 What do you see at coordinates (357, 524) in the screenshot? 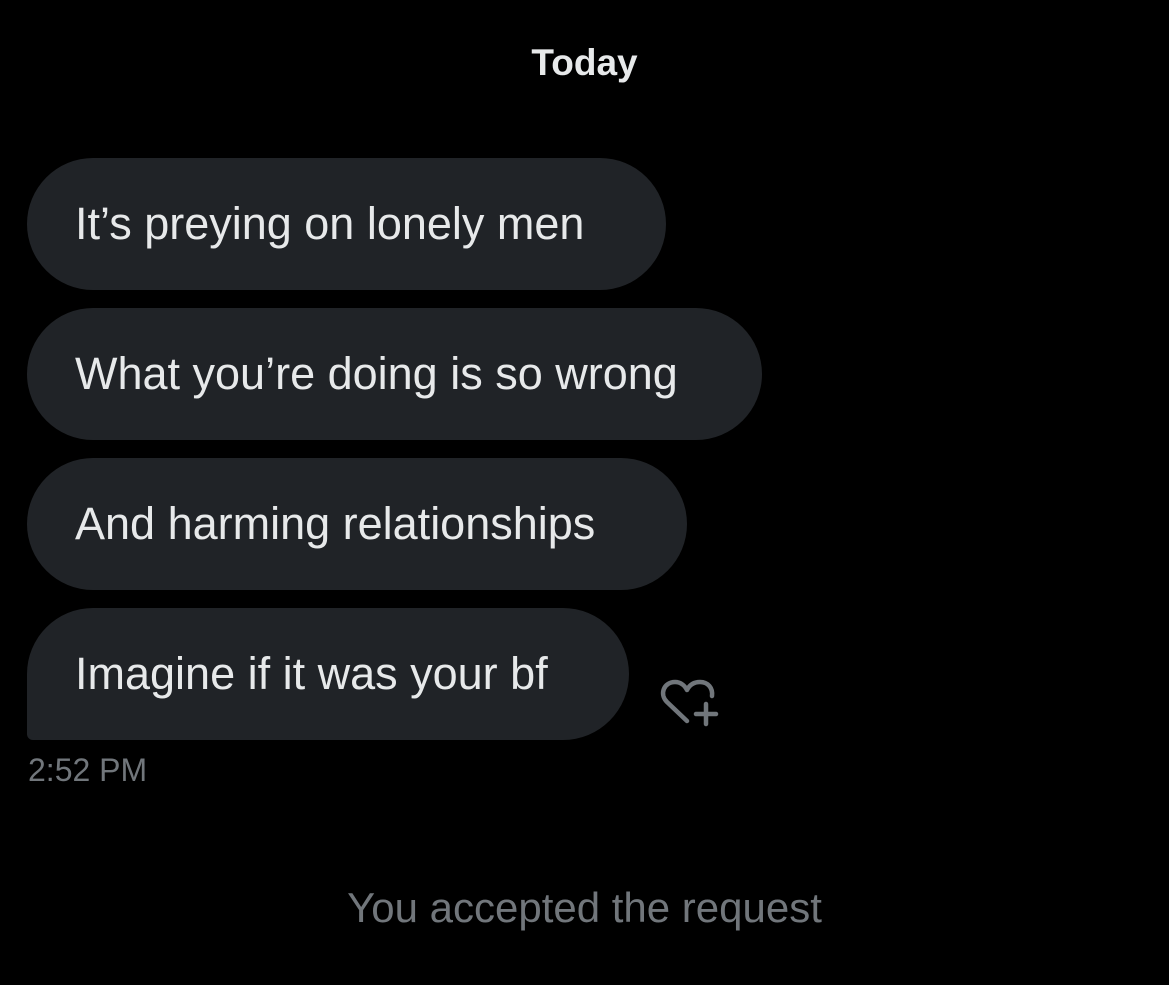
I see `message-bubble: And harming relationships` at bounding box center [357, 524].